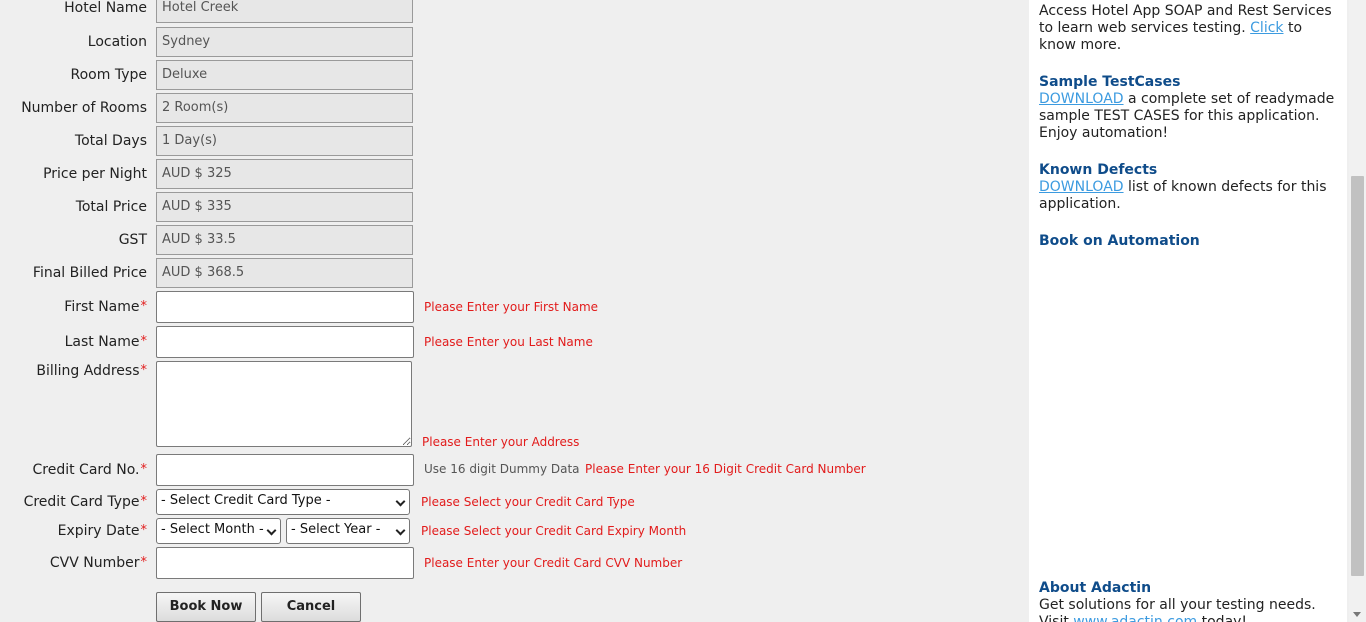 This screenshot has height=622, width=1366. Describe the element at coordinates (110, 141) in the screenshot. I see `total-days-label: Total Days` at that location.